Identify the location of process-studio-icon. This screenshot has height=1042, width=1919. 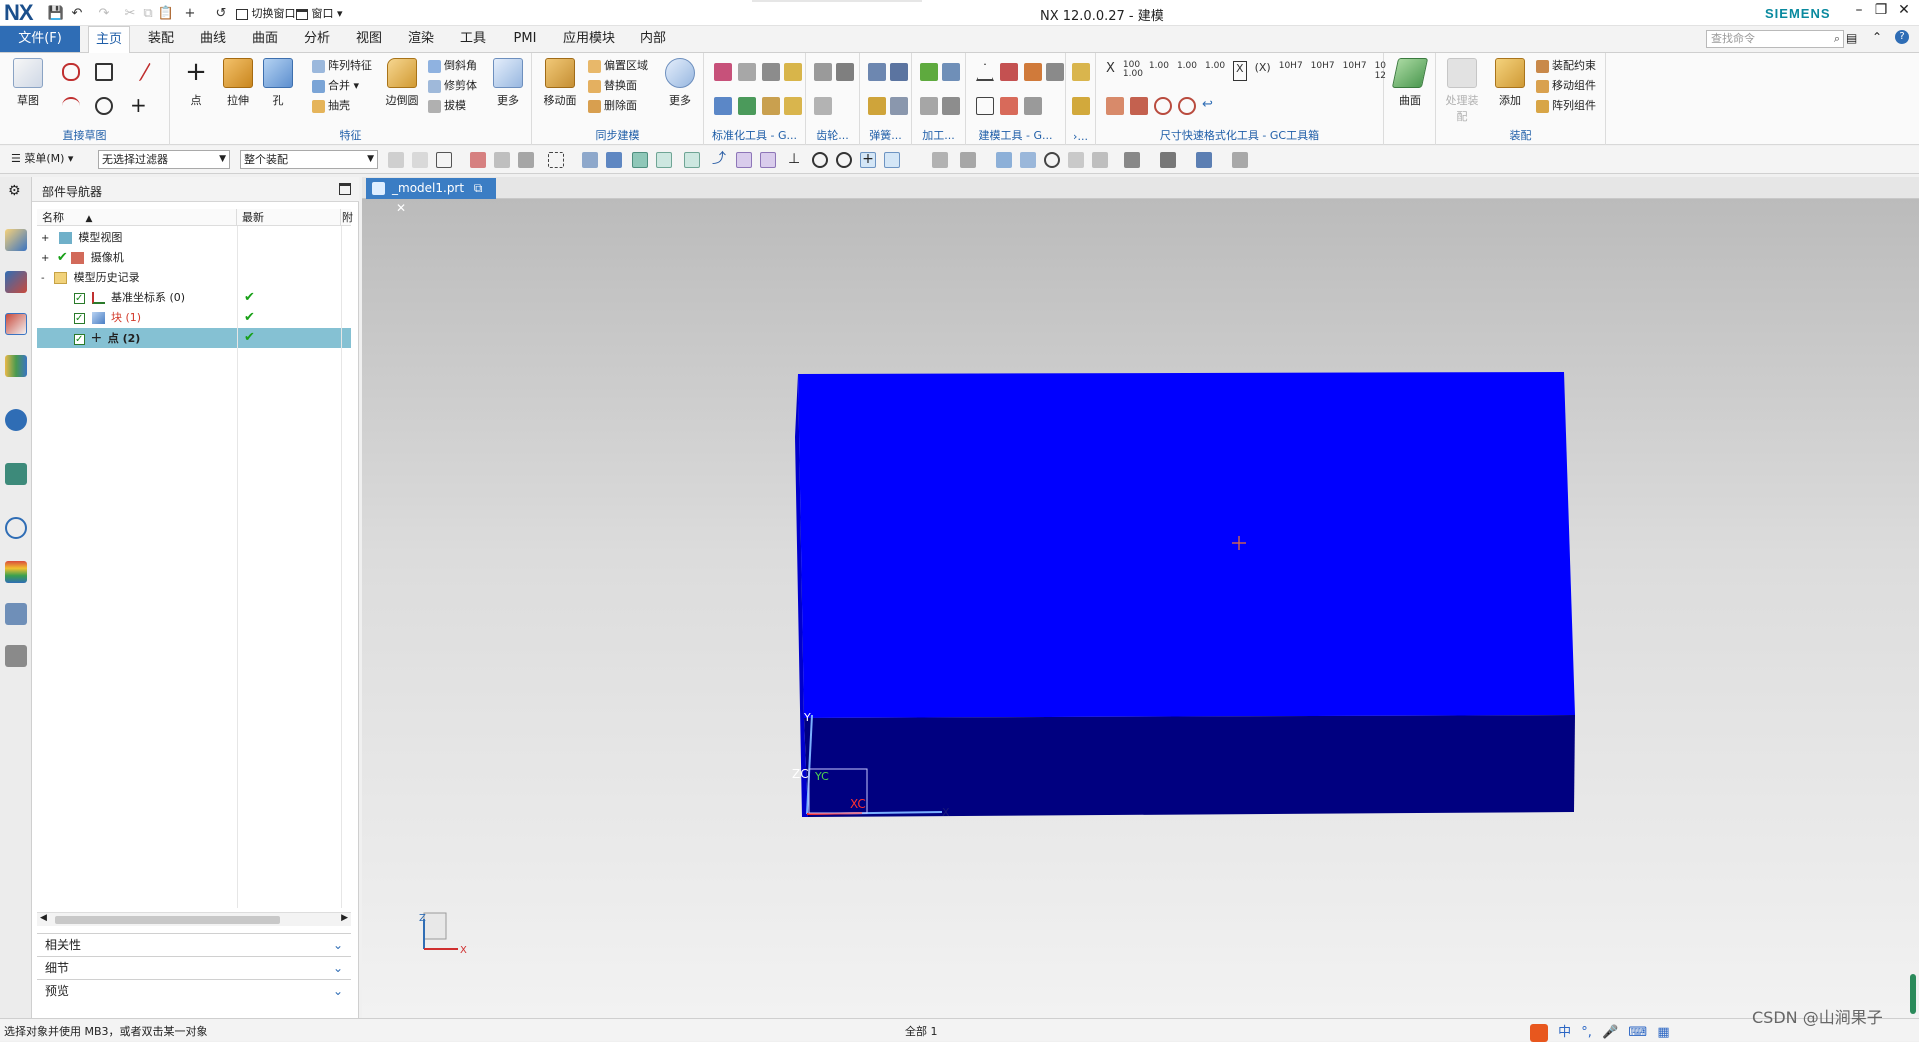
(16, 614).